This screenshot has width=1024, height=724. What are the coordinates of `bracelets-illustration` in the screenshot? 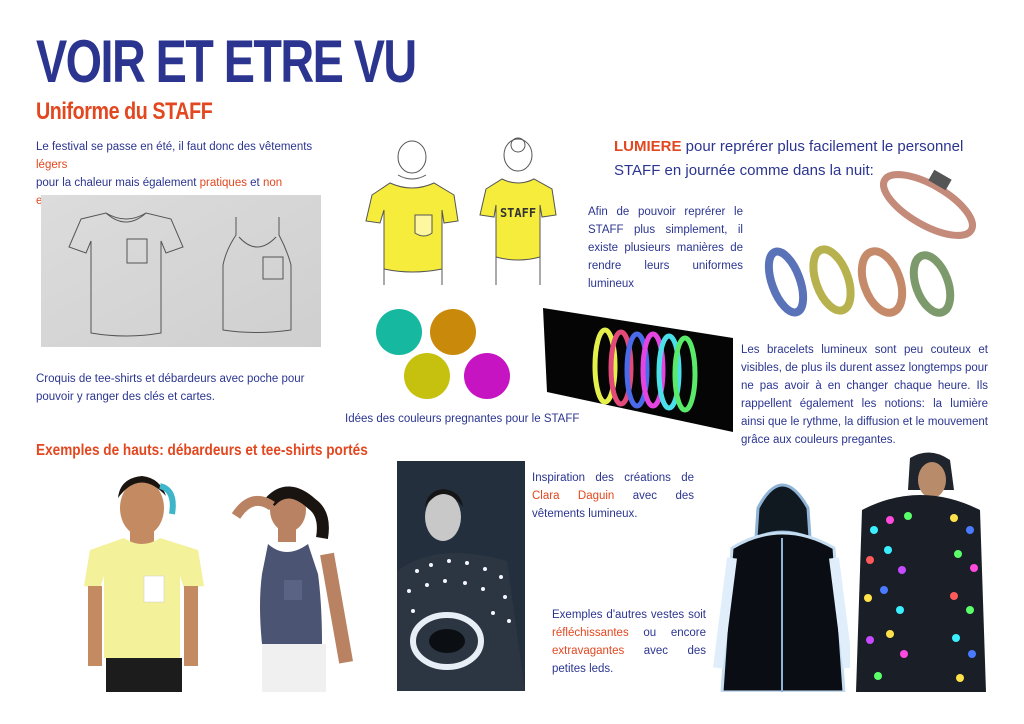 It's located at (875, 240).